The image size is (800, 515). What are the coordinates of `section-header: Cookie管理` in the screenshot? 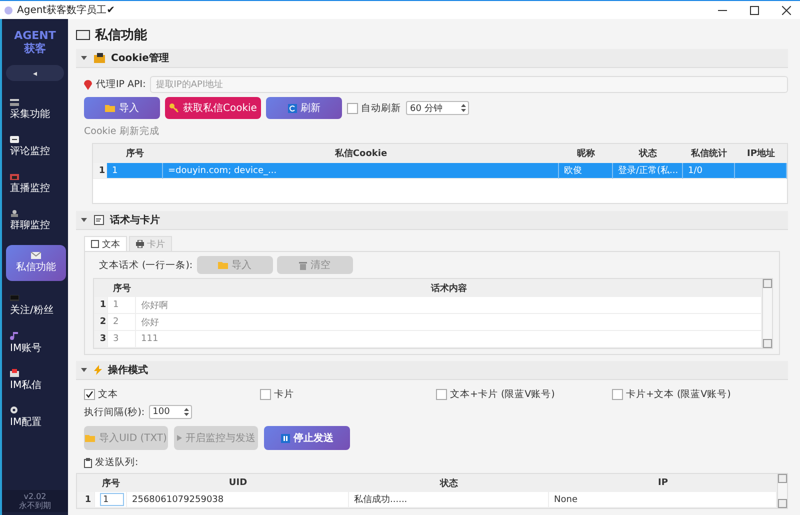 It's located at (432, 58).